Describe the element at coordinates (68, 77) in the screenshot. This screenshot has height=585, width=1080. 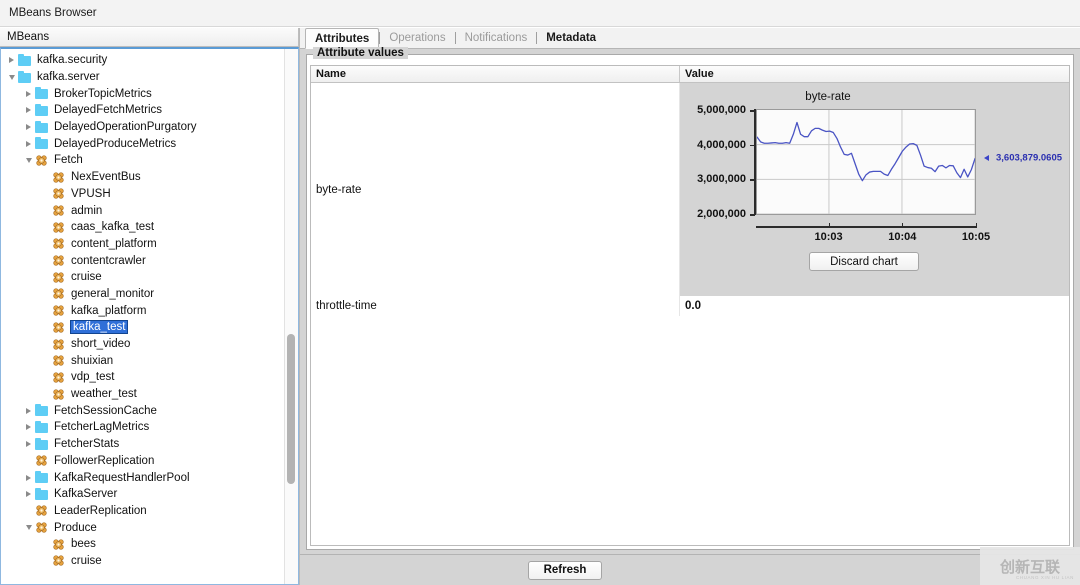
I see `tree-item-label: kafka.server` at that location.